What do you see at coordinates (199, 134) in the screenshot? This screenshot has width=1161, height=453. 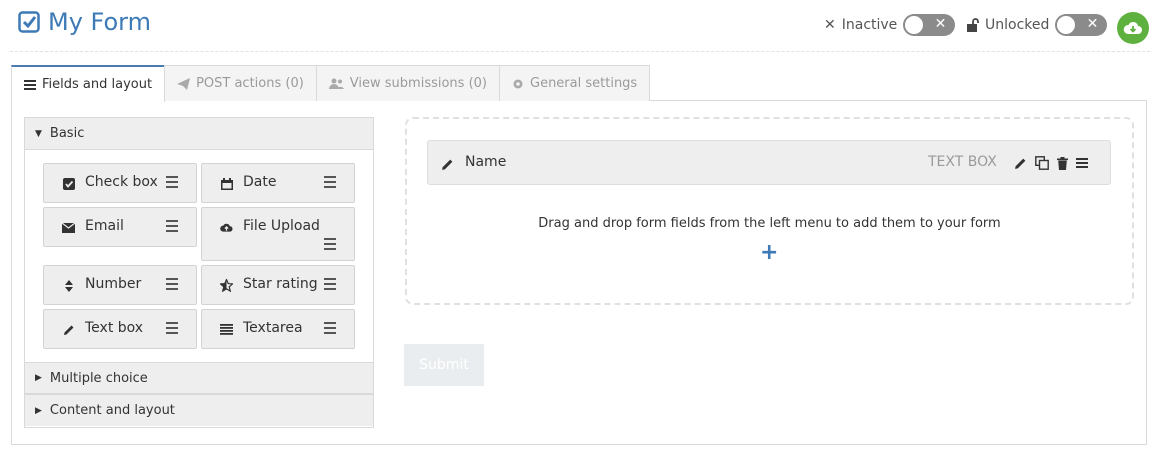 I see `section-basic-header: ▼ Basic` at bounding box center [199, 134].